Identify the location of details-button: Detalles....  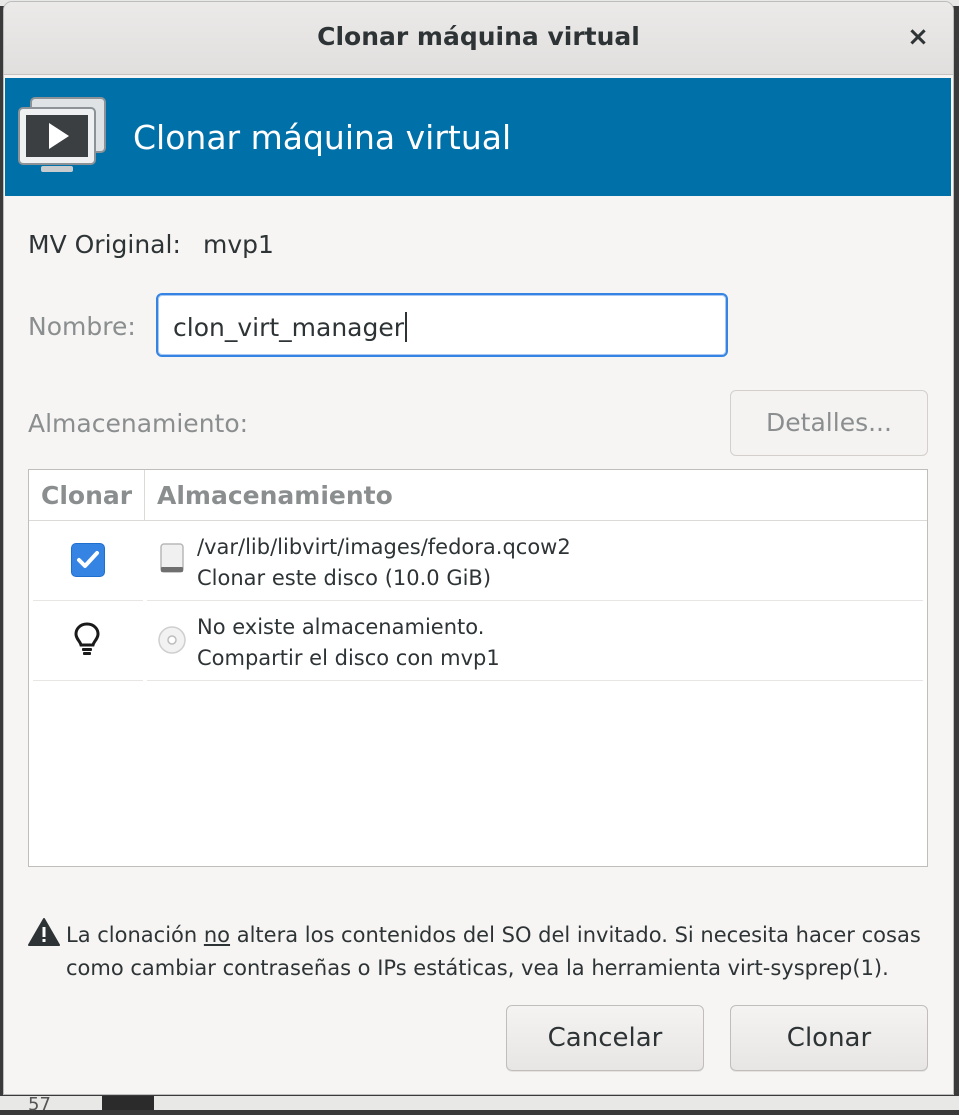
(829, 423).